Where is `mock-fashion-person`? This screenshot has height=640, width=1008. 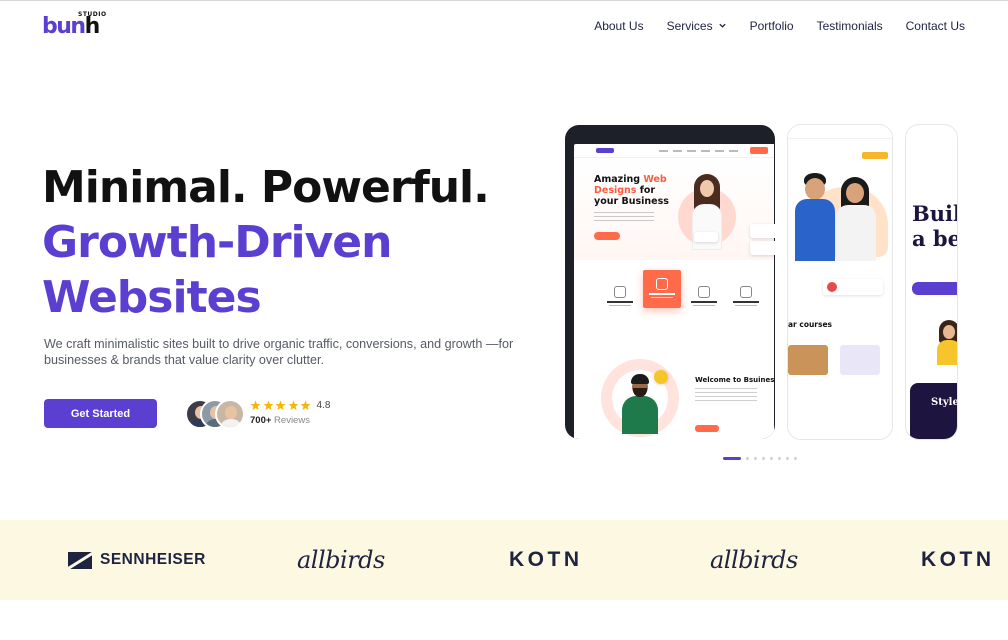 mock-fashion-person is located at coordinates (947, 342).